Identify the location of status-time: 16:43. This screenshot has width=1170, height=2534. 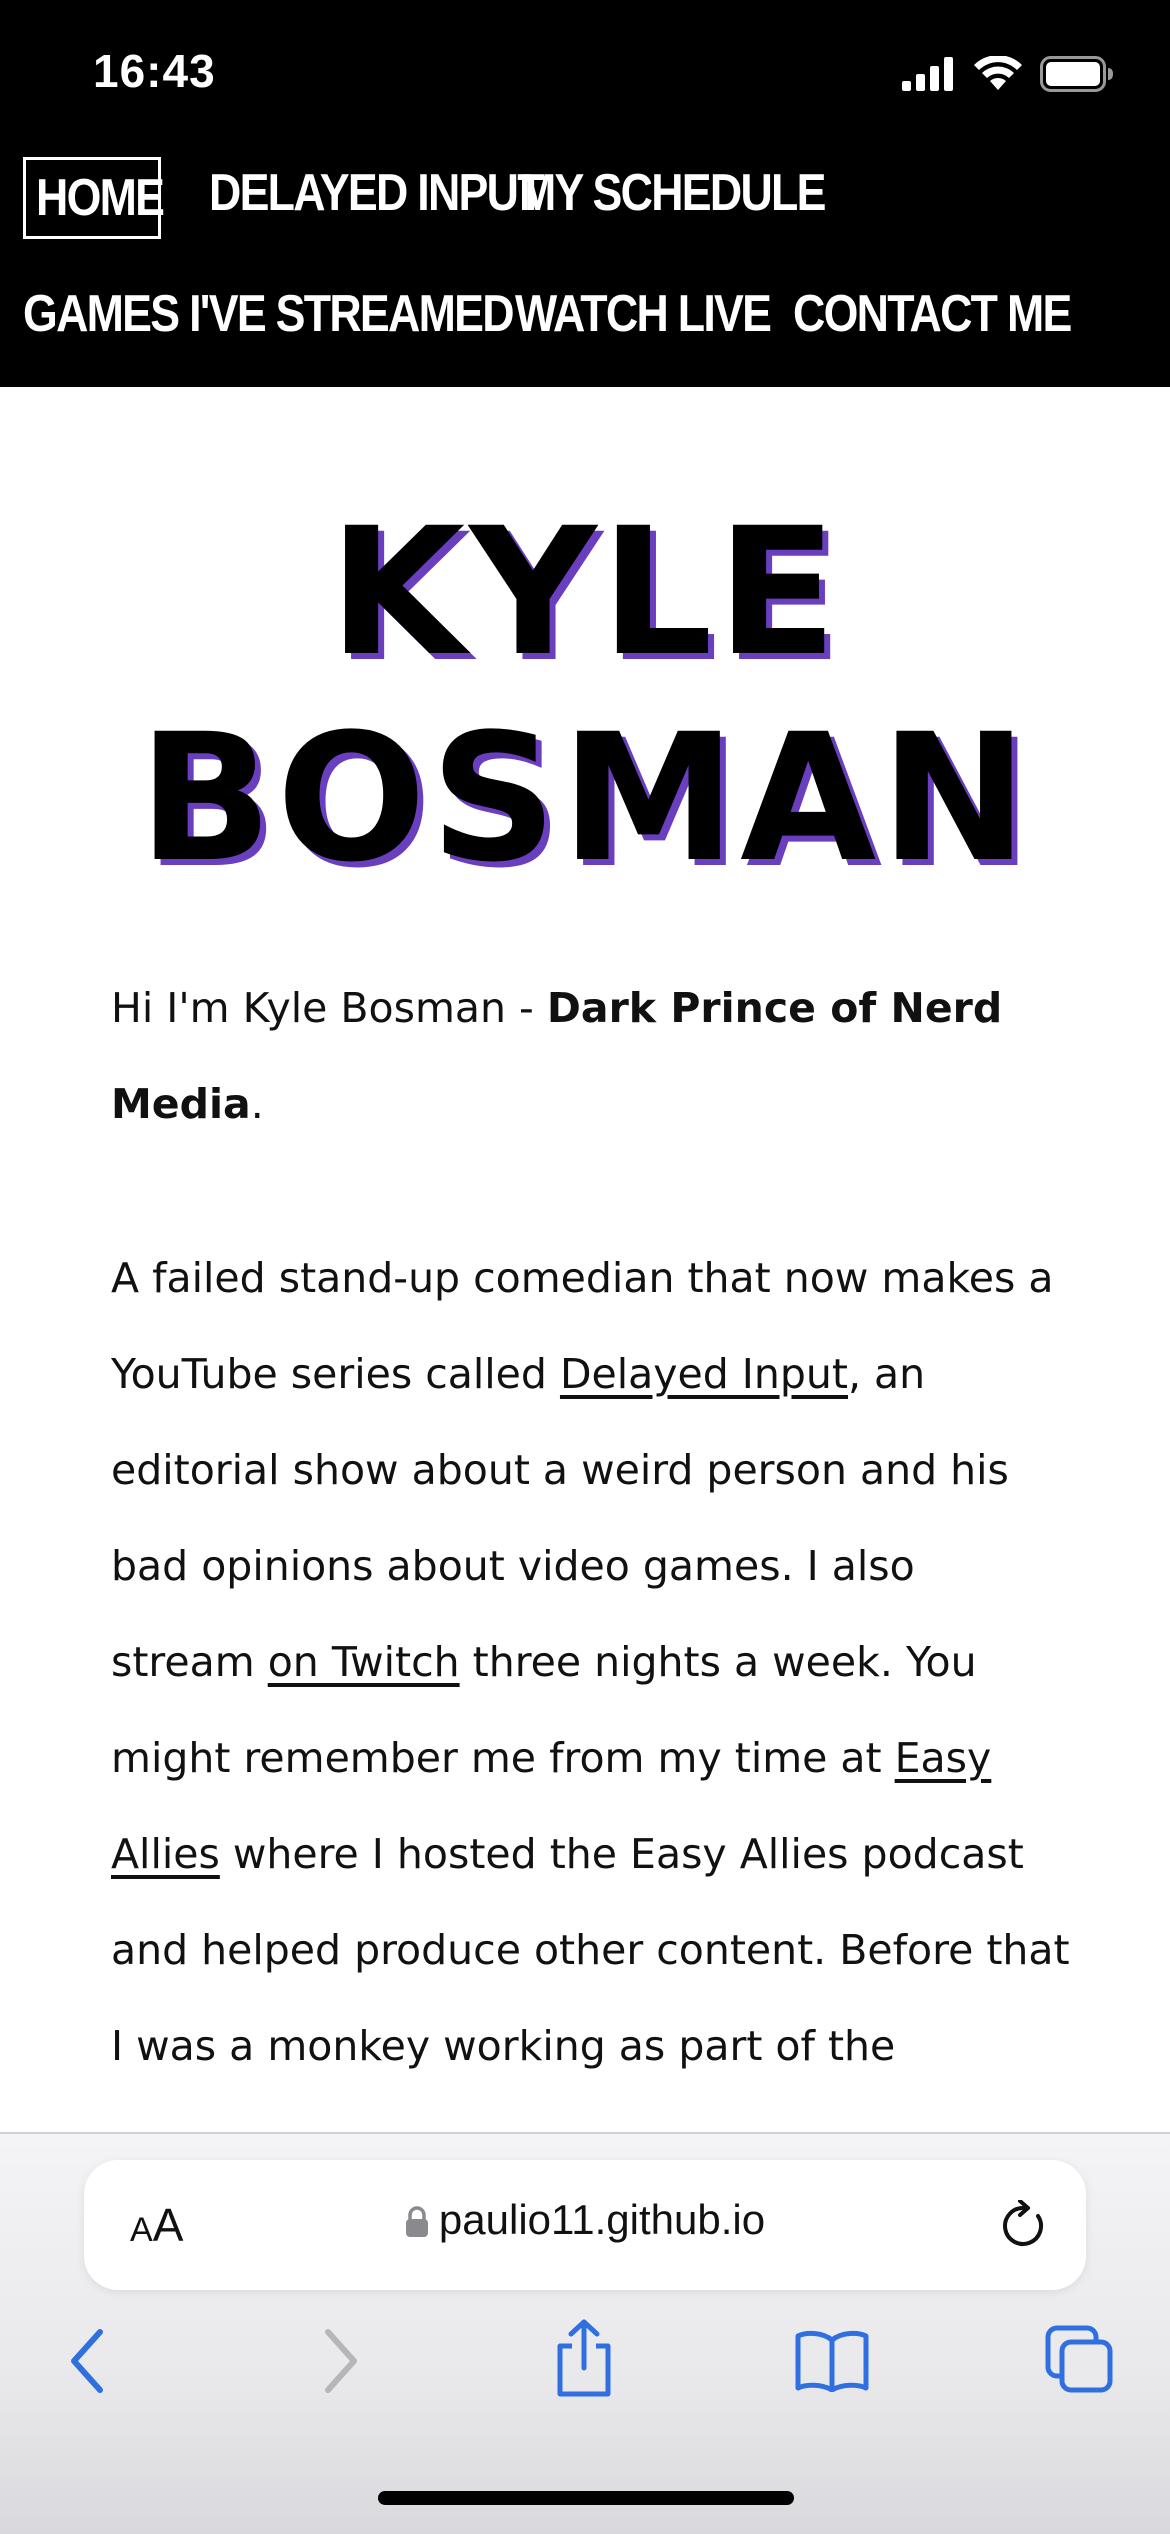
(154, 71).